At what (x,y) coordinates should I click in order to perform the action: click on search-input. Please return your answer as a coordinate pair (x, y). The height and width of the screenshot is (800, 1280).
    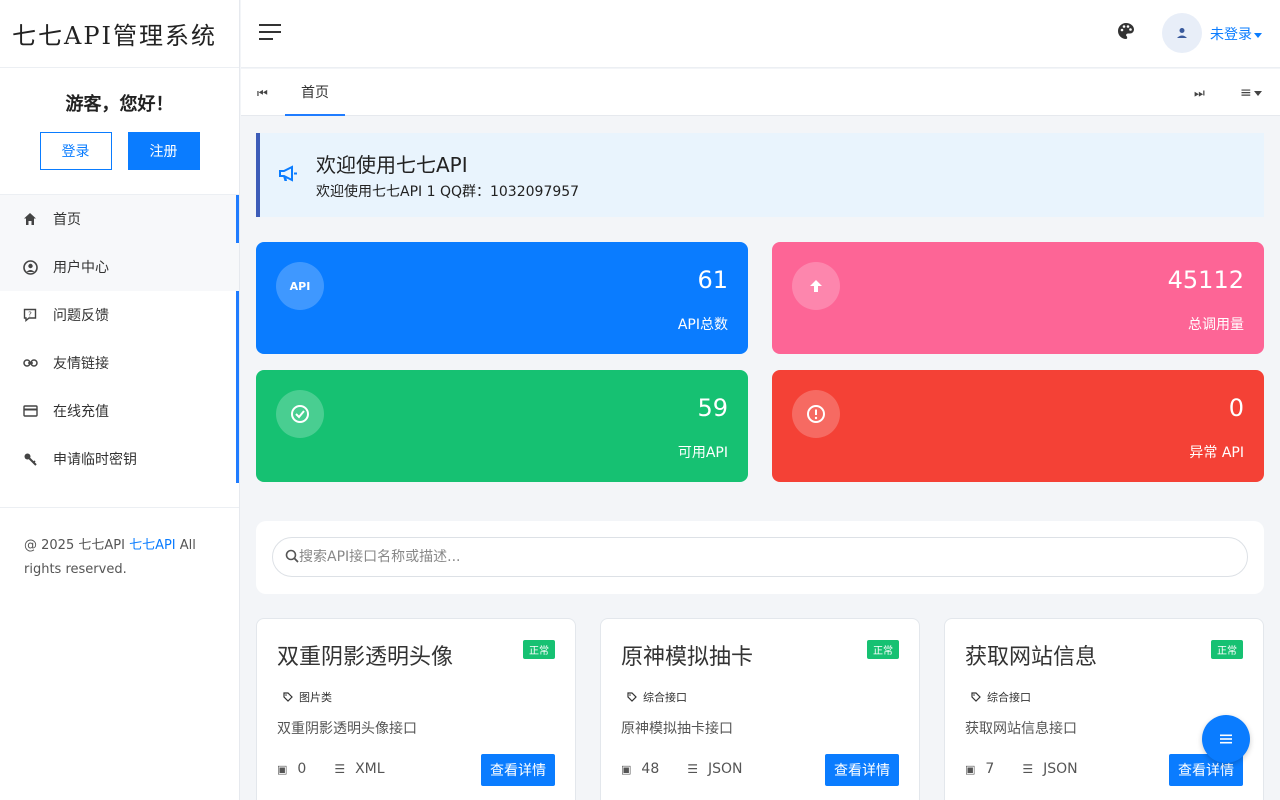
    Looking at the image, I should click on (773, 557).